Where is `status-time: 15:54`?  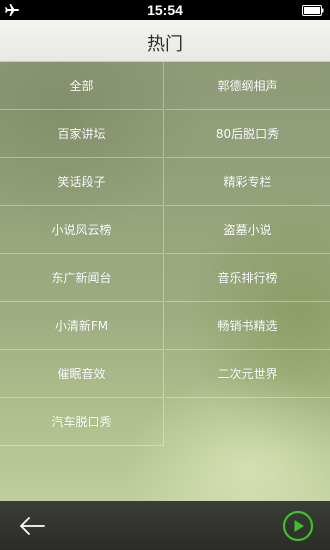
status-time: 15:54 is located at coordinates (165, 10).